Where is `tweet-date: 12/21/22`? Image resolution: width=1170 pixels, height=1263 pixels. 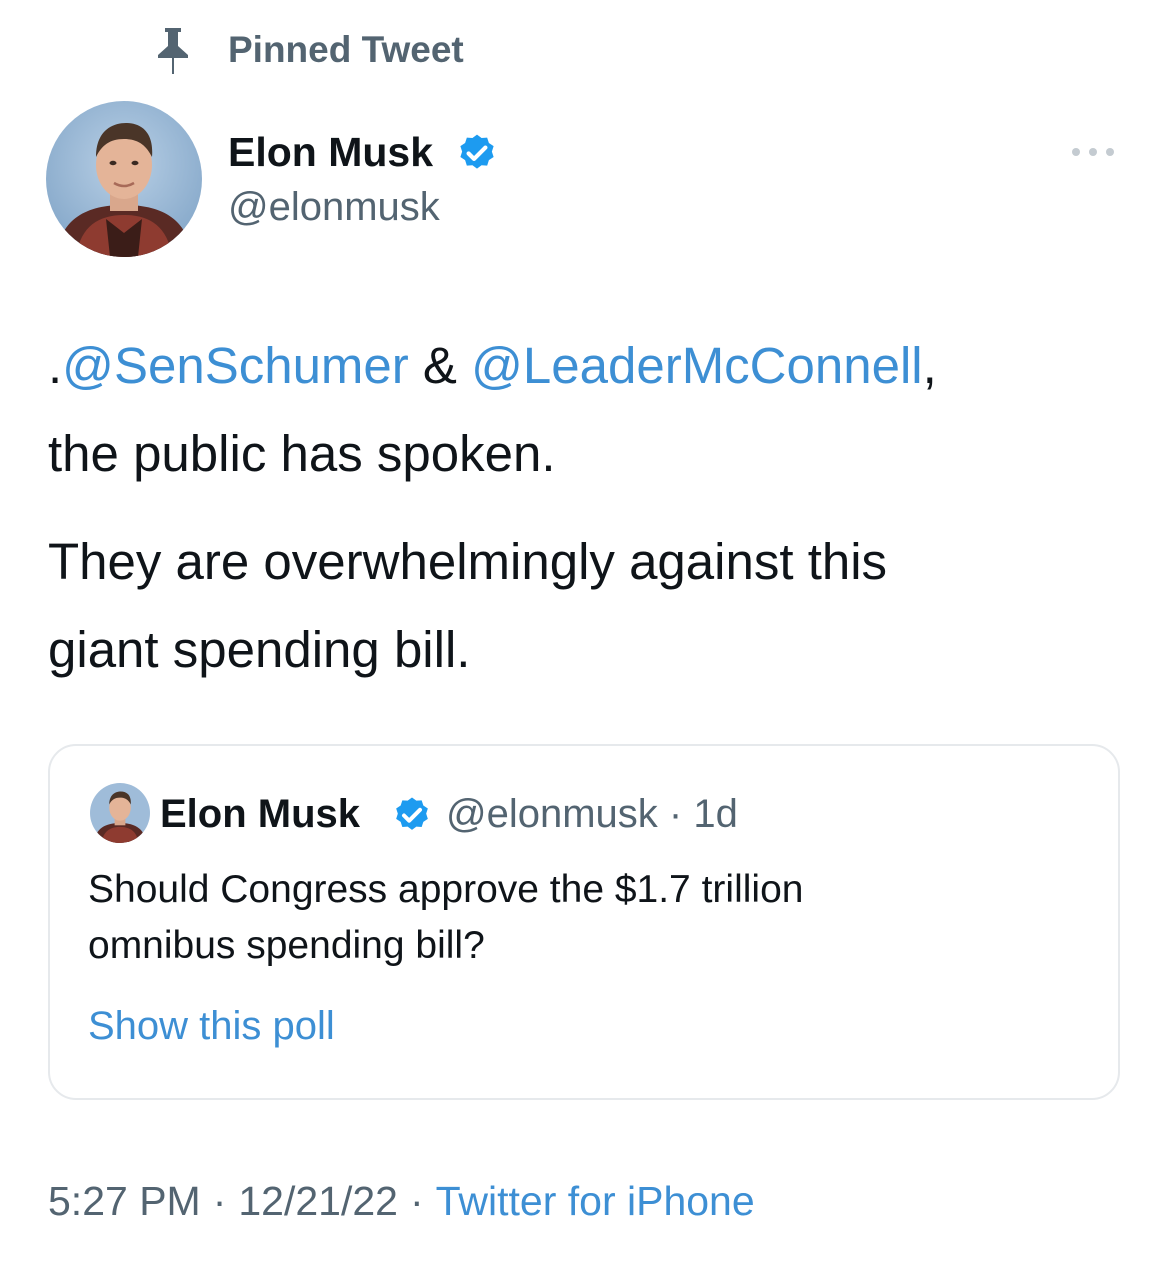 tweet-date: 12/21/22 is located at coordinates (318, 1201).